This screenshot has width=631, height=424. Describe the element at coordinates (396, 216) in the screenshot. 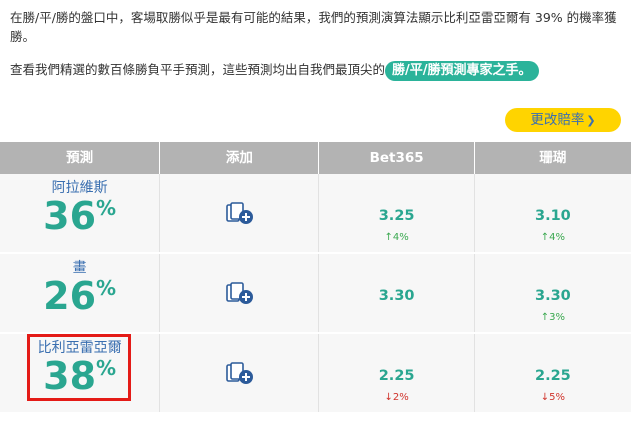

I see `odds-value: 3.25` at that location.